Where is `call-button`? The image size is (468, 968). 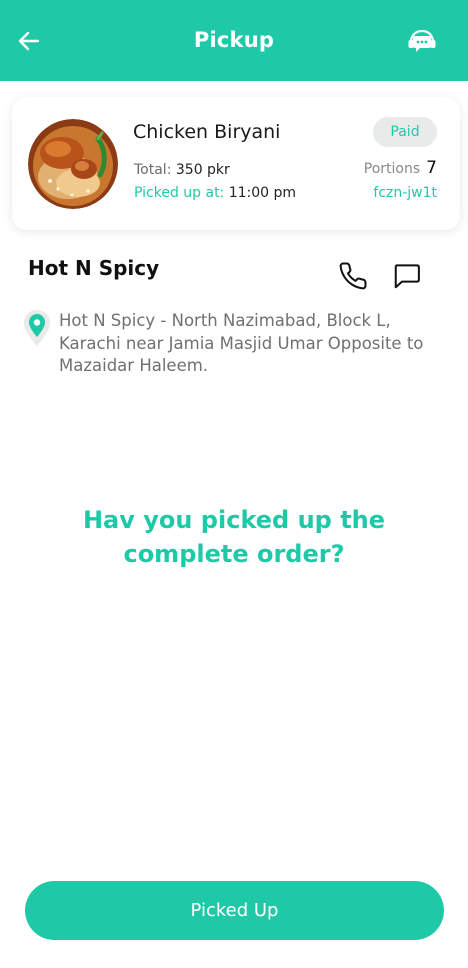
call-button is located at coordinates (353, 276).